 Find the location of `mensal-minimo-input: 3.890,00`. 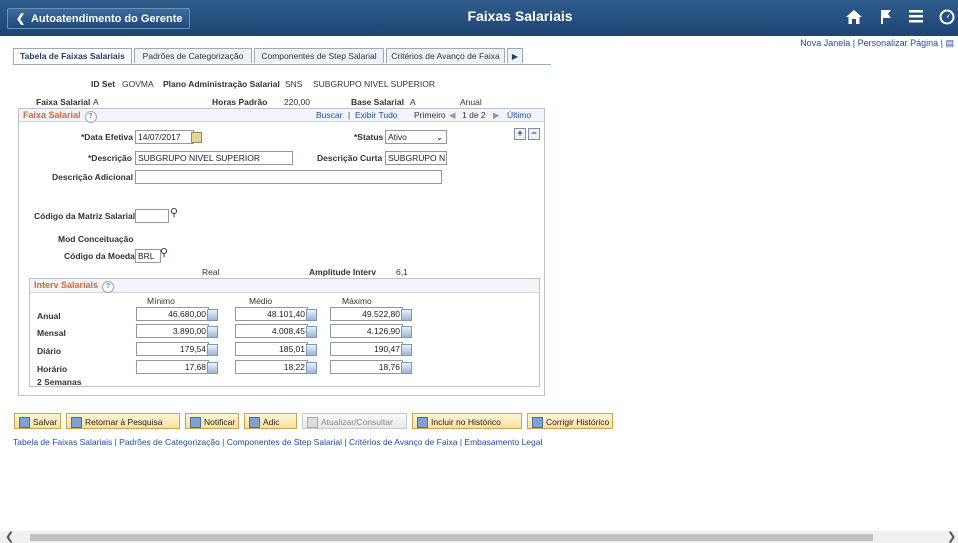

mensal-minimo-input: 3.890,00 is located at coordinates (172, 331).